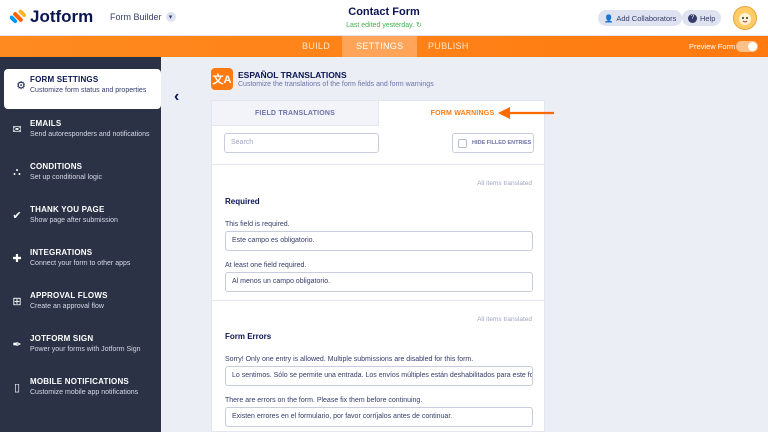  Describe the element at coordinates (242, 201) in the screenshot. I see `section-heading: Required` at that location.